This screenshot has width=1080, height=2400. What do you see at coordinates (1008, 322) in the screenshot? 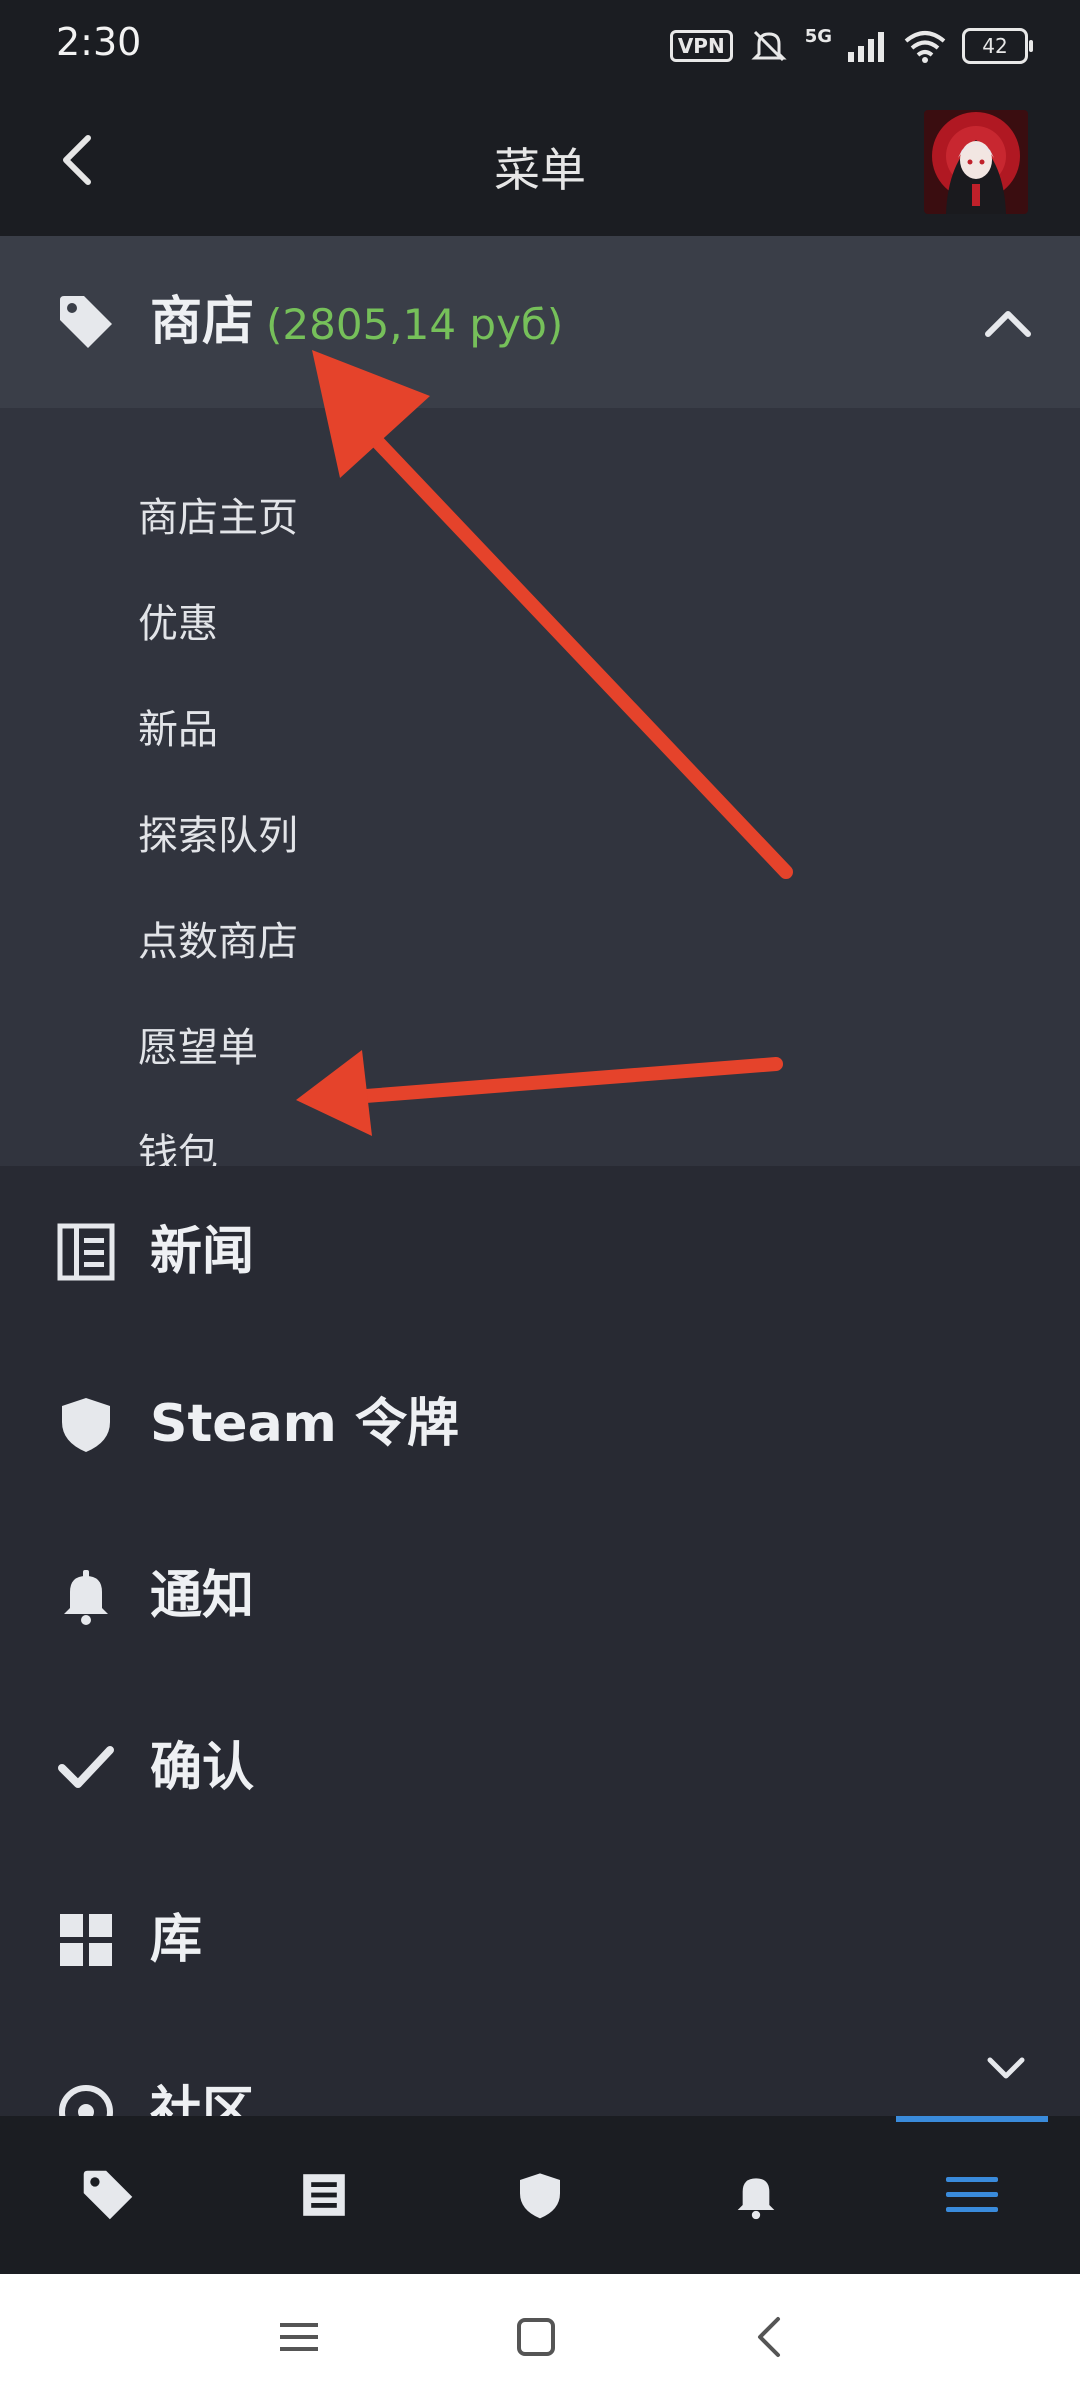
I see `chevron-up-icon` at bounding box center [1008, 322].